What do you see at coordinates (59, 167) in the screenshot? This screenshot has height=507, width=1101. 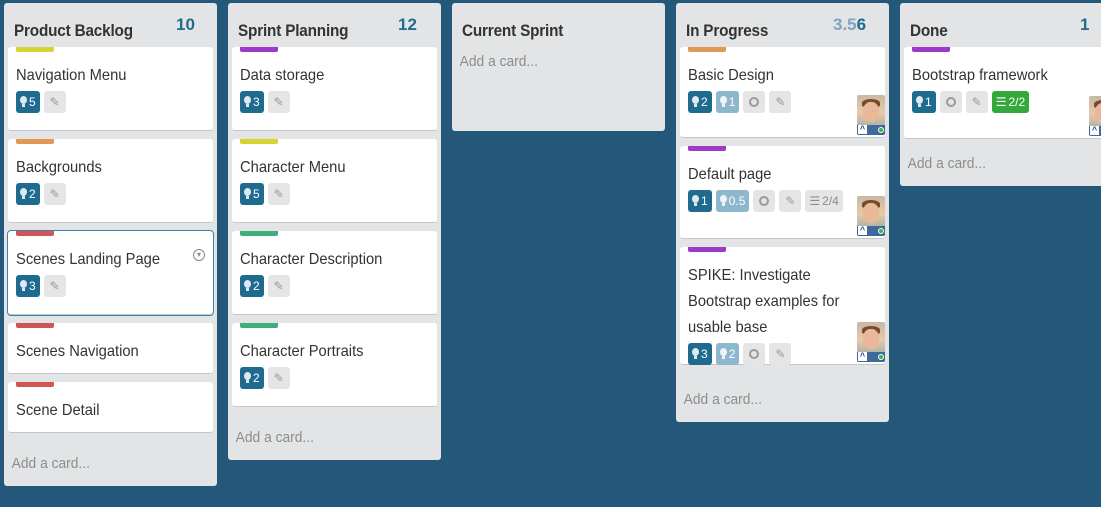 I see `card-title: Backgrounds` at bounding box center [59, 167].